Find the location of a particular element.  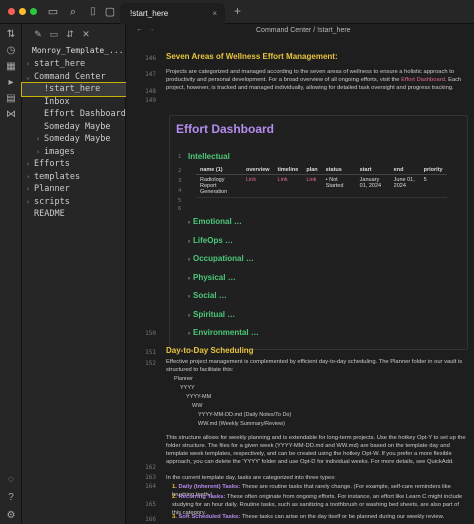

forward-icon: → is located at coordinates (151, 29).